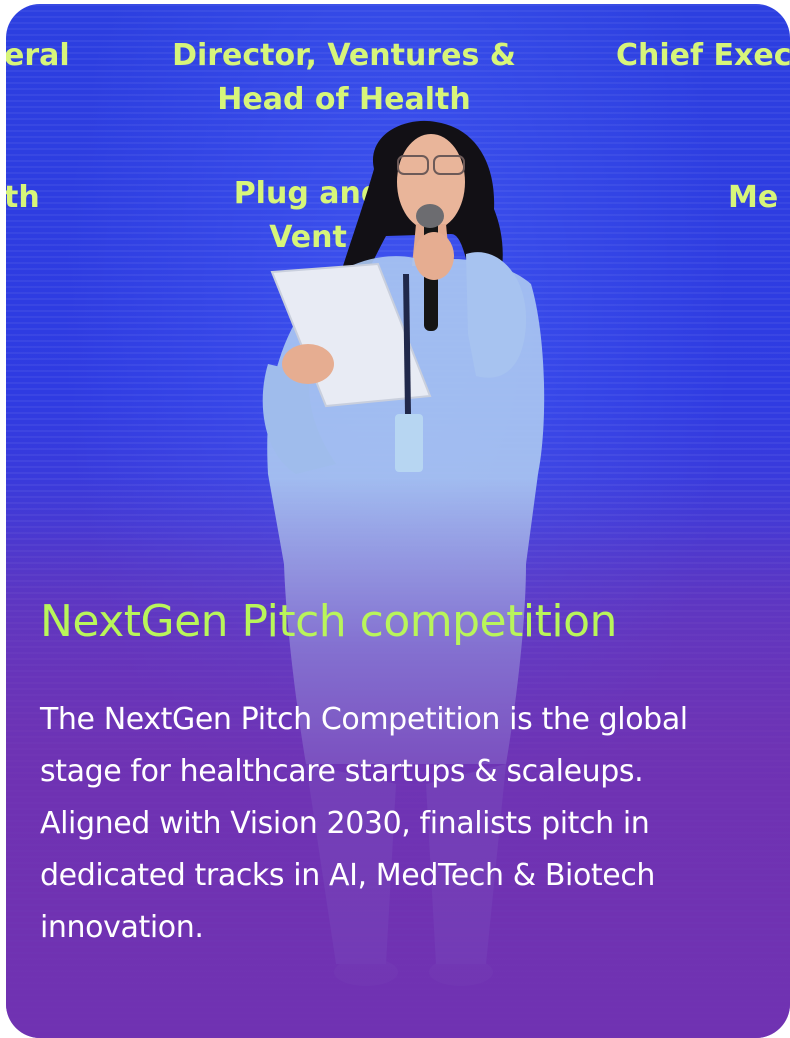  Describe the element at coordinates (328, 621) in the screenshot. I see `card-title: NextGen Pitch competition` at that location.